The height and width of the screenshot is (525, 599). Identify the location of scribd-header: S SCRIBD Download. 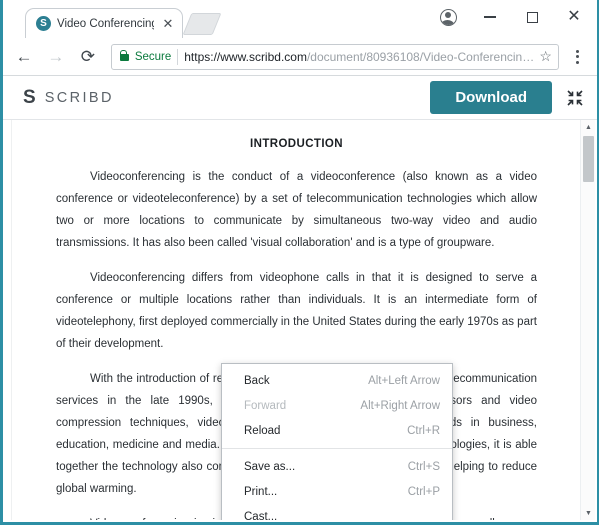
(300, 98).